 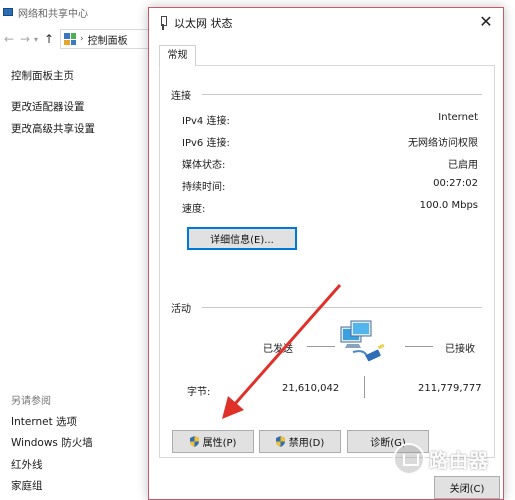 I want to click on duration-label: 持续时间:, so click(x=204, y=187).